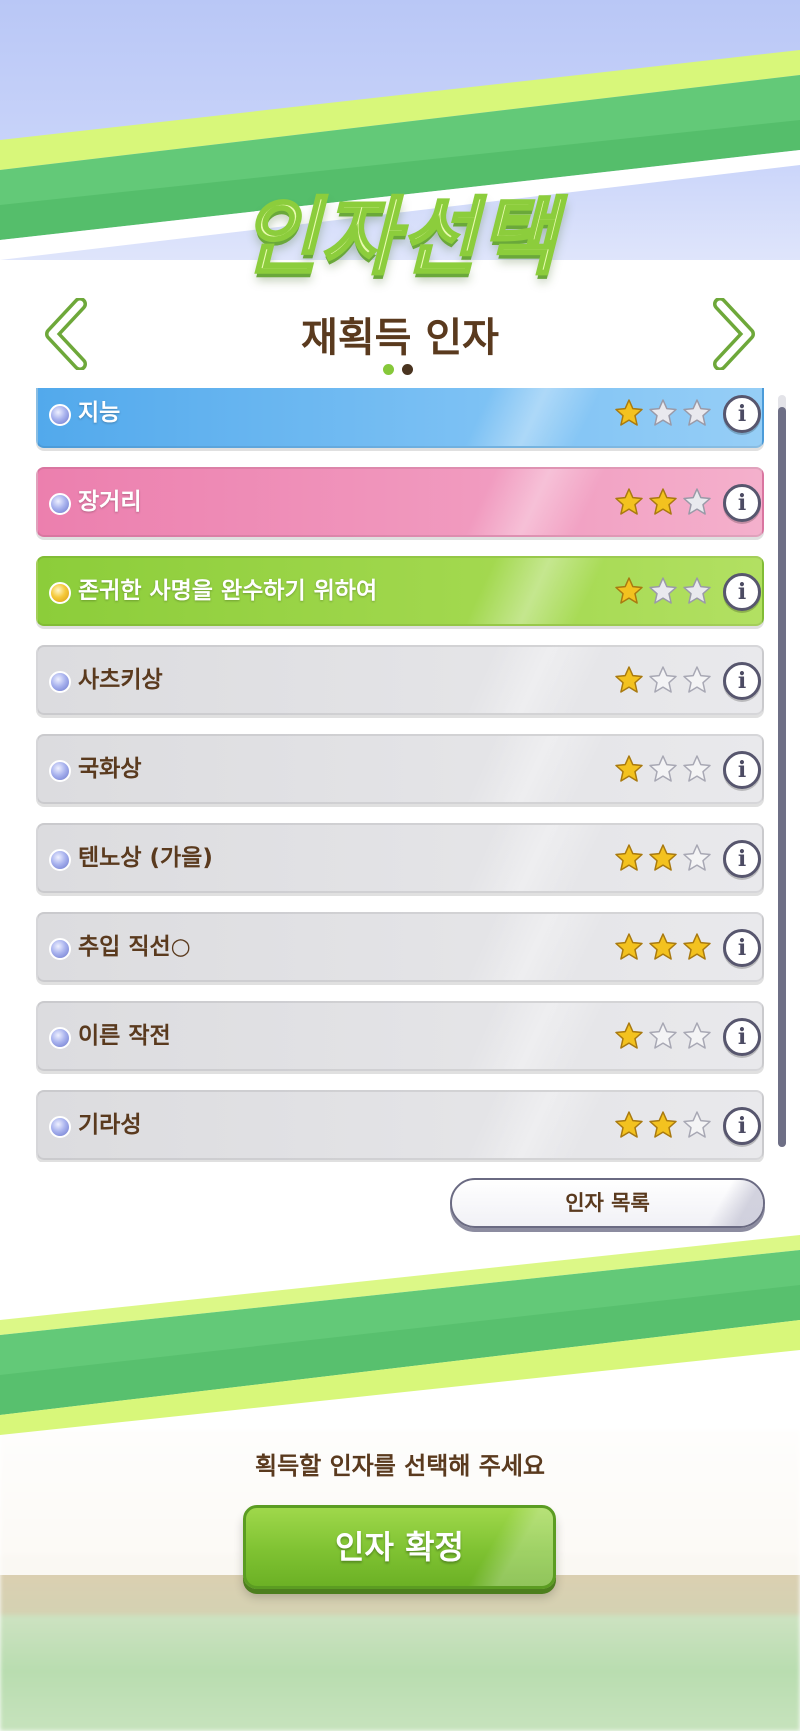 This screenshot has height=1731, width=800. I want to click on factor-list-button: 인자 목록, so click(607, 1203).